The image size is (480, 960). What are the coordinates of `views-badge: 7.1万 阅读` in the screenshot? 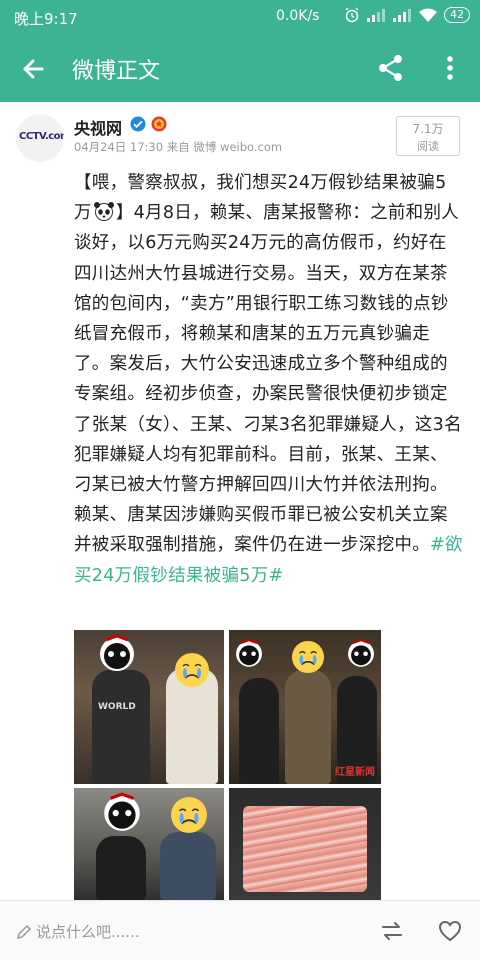 It's located at (428, 136).